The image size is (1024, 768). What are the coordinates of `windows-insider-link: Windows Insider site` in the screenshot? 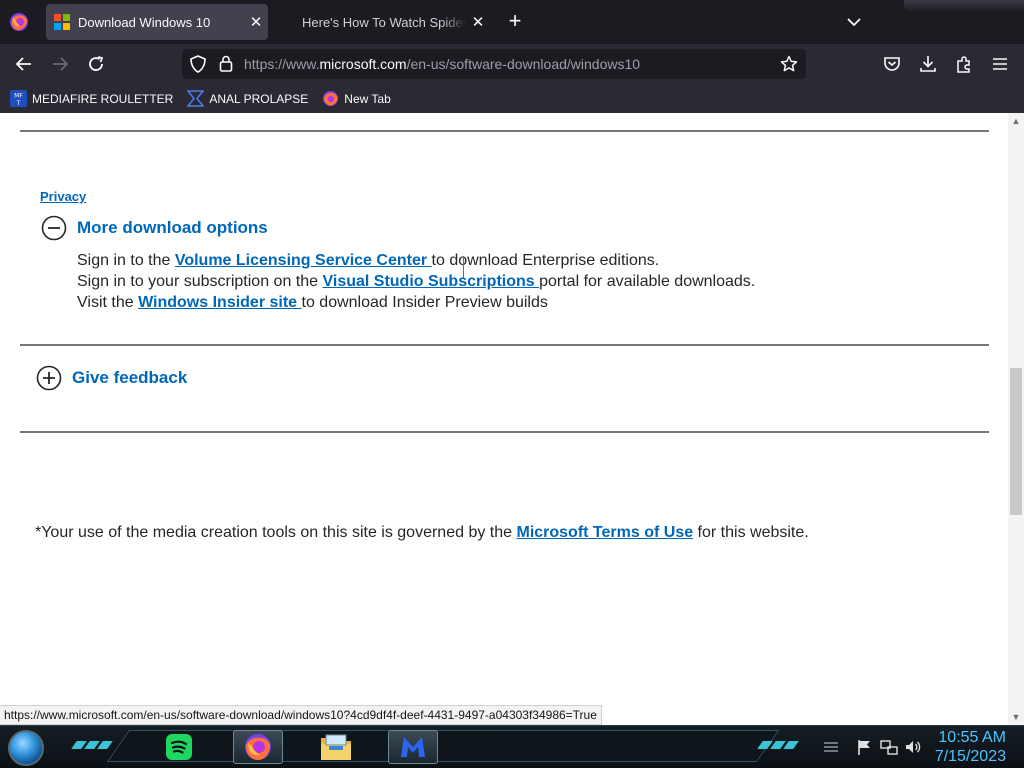 It's located at (219, 302).